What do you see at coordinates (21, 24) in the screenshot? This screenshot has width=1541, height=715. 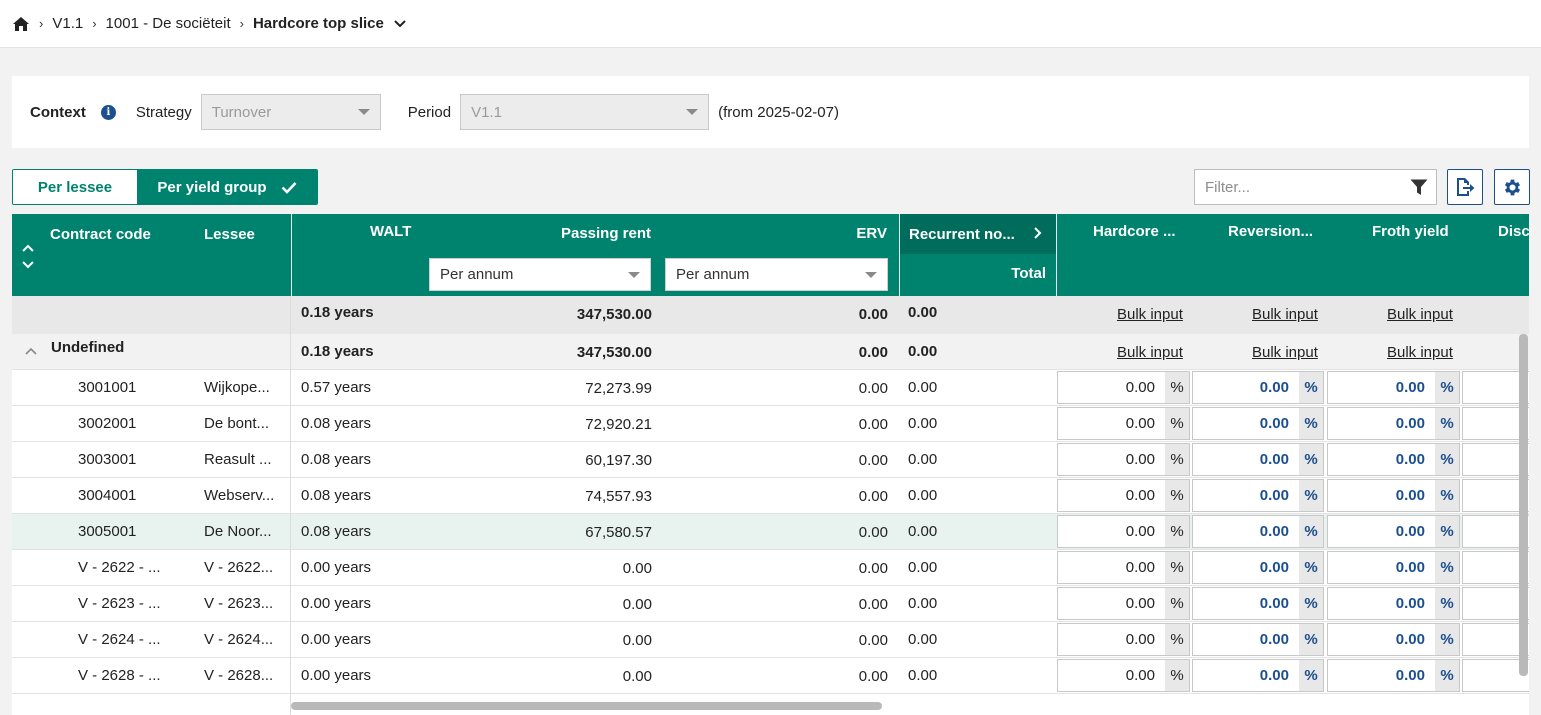 I see `home-icon` at bounding box center [21, 24].